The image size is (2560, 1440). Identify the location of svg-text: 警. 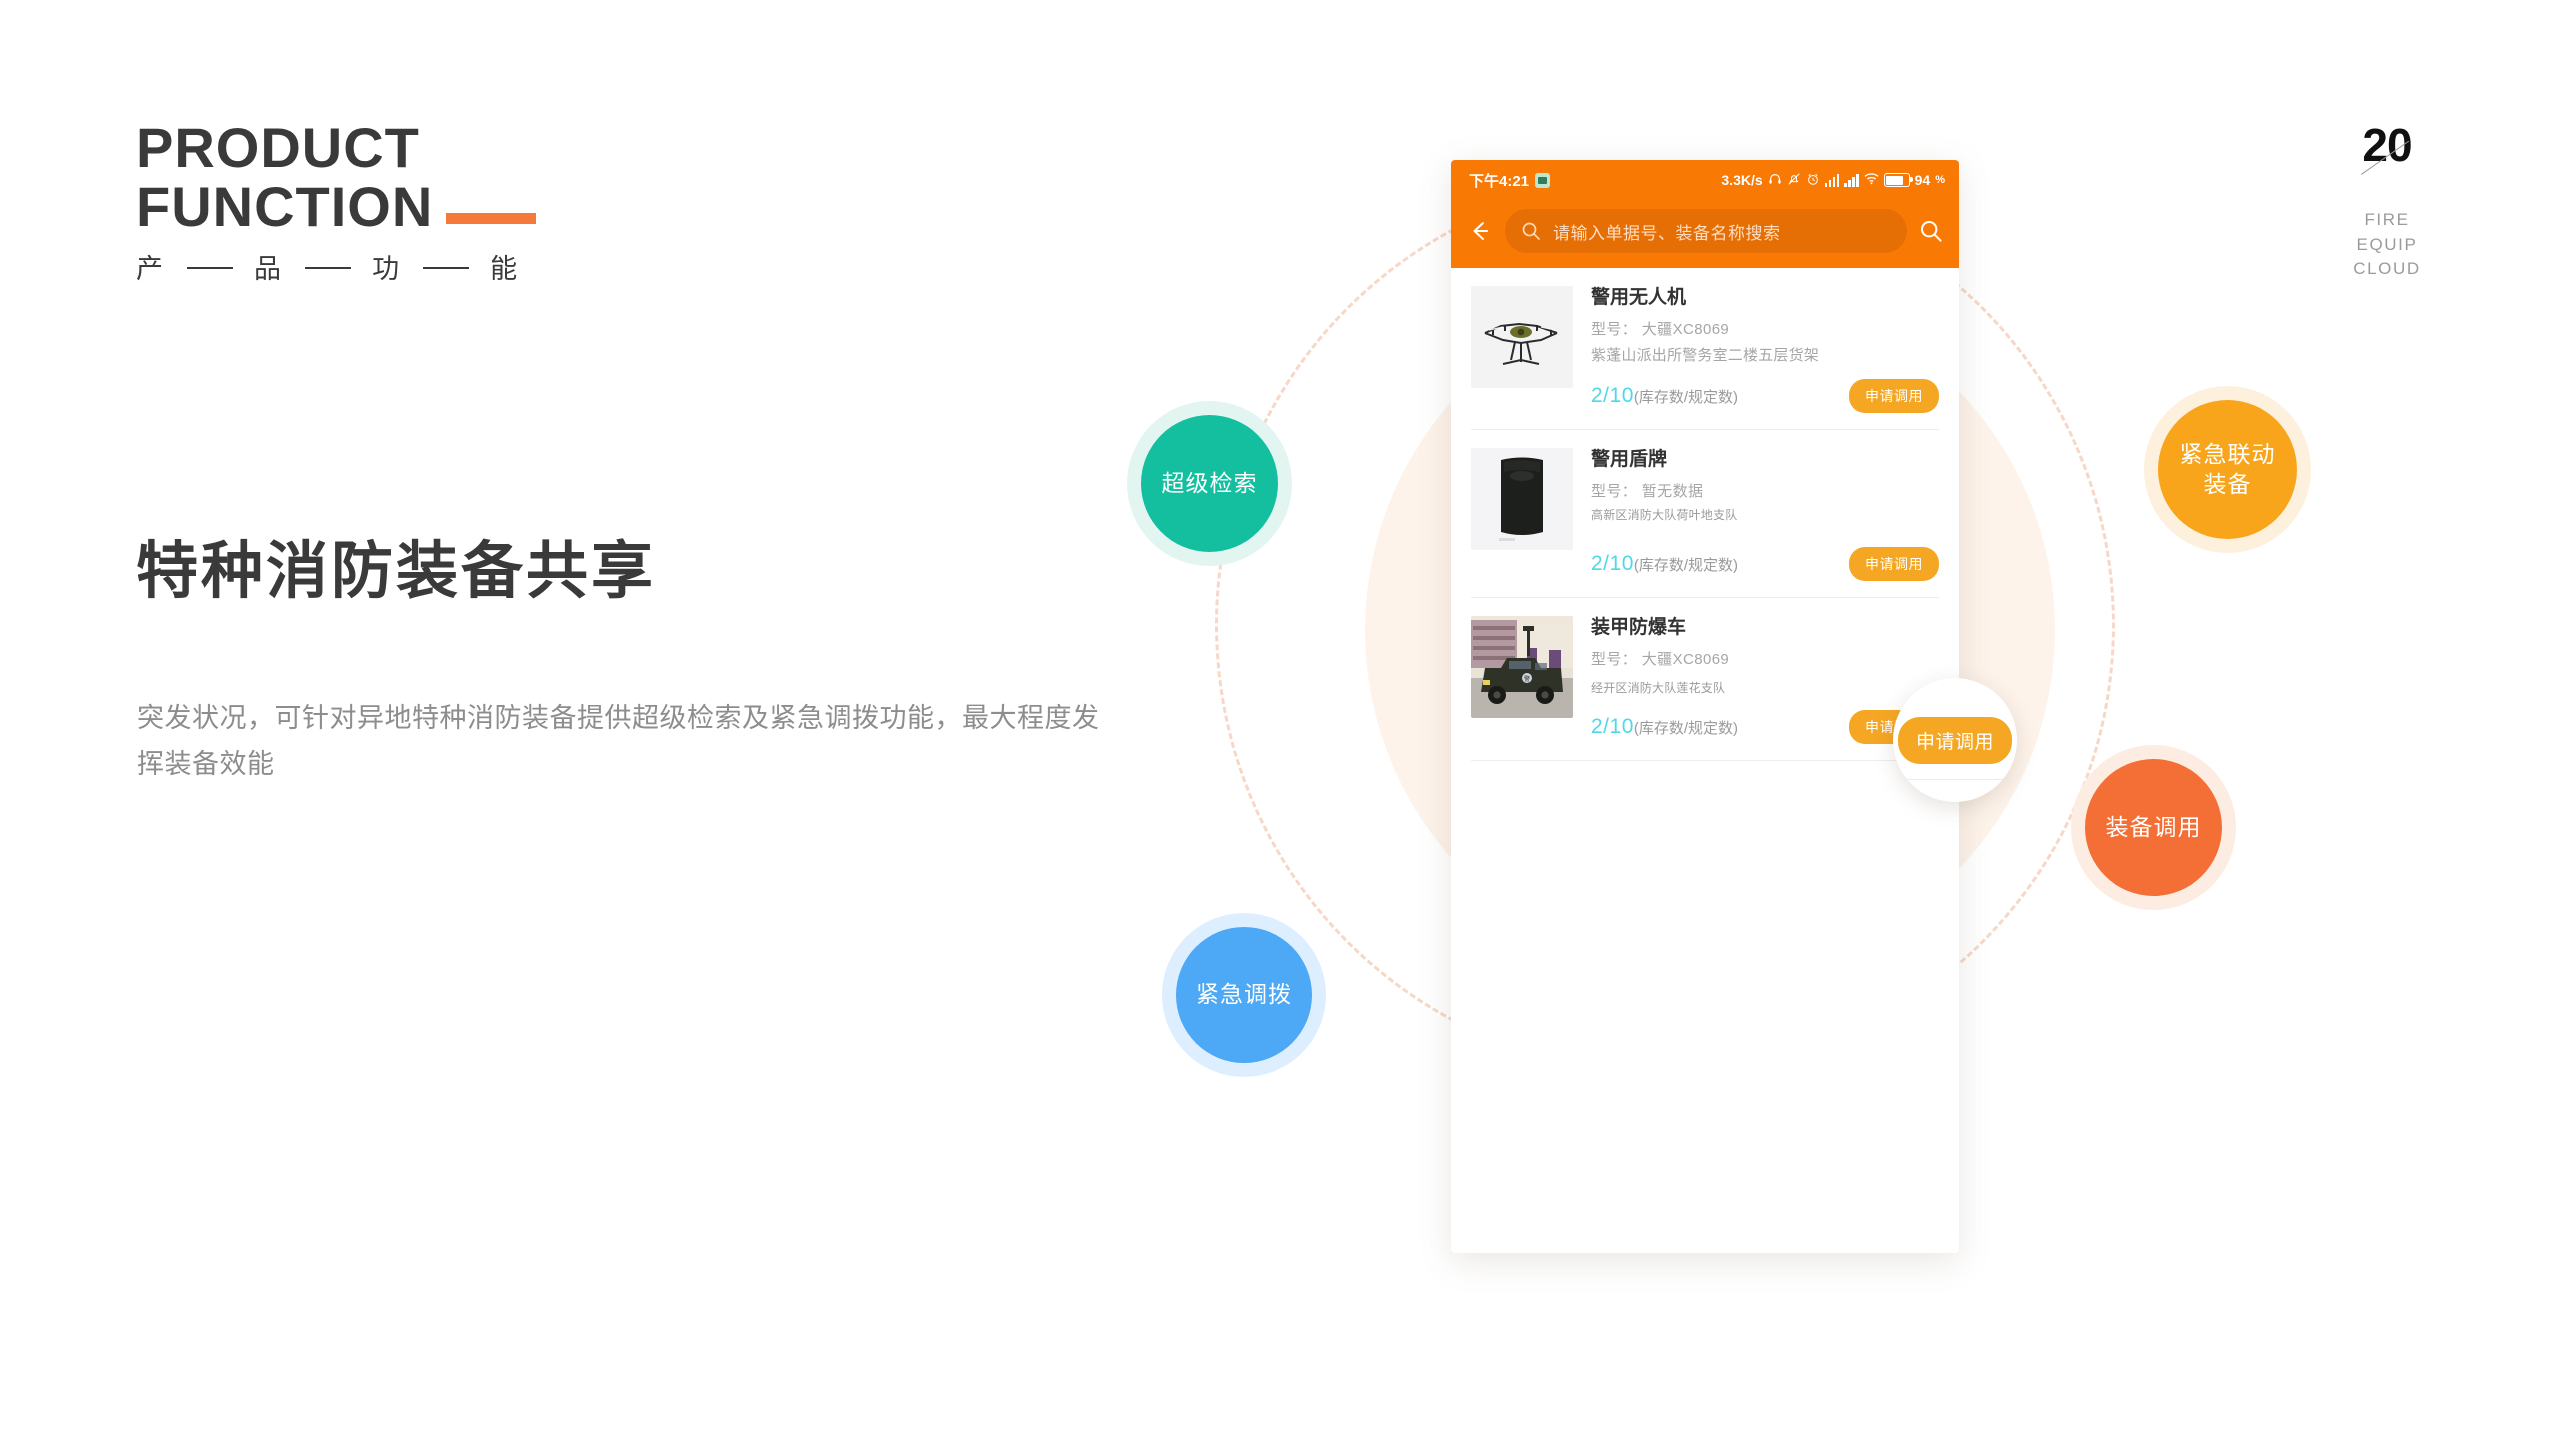
(1527, 679).